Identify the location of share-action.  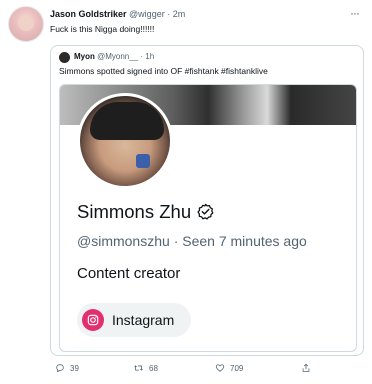
(308, 368).